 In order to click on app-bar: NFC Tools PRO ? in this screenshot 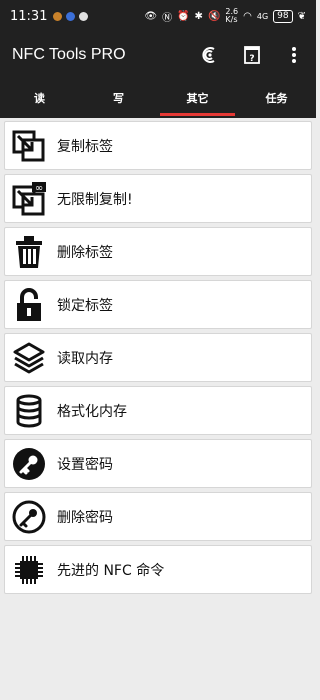, I will do `click(158, 55)`.